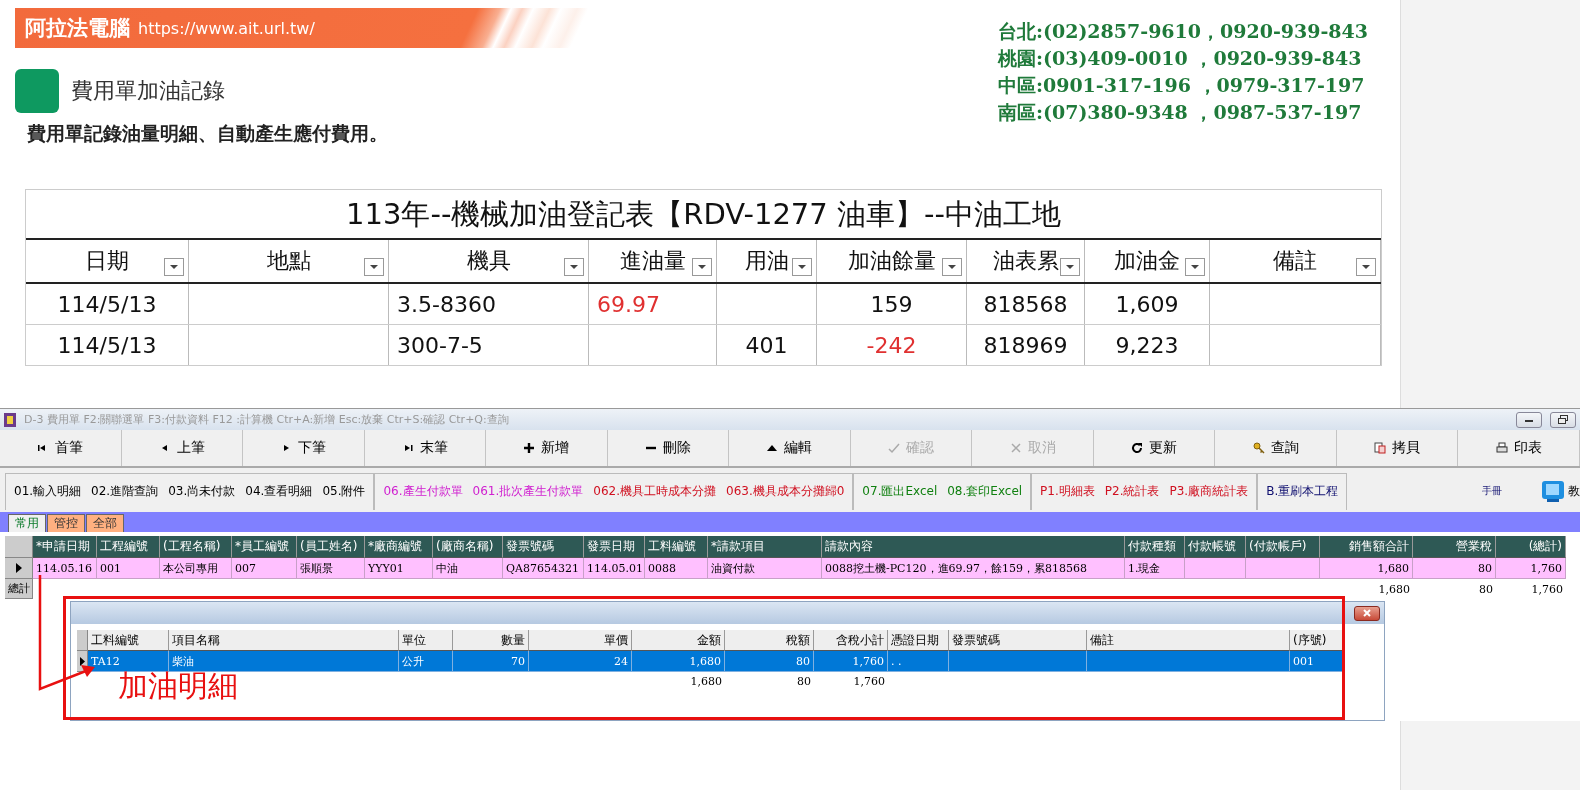  Describe the element at coordinates (678, 661) in the screenshot. I see `table-cell: 1,680` at that location.